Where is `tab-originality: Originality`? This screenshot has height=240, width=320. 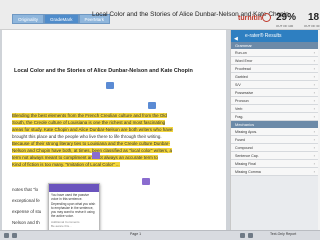
tab-originality: Originality is located at coordinates (28, 19).